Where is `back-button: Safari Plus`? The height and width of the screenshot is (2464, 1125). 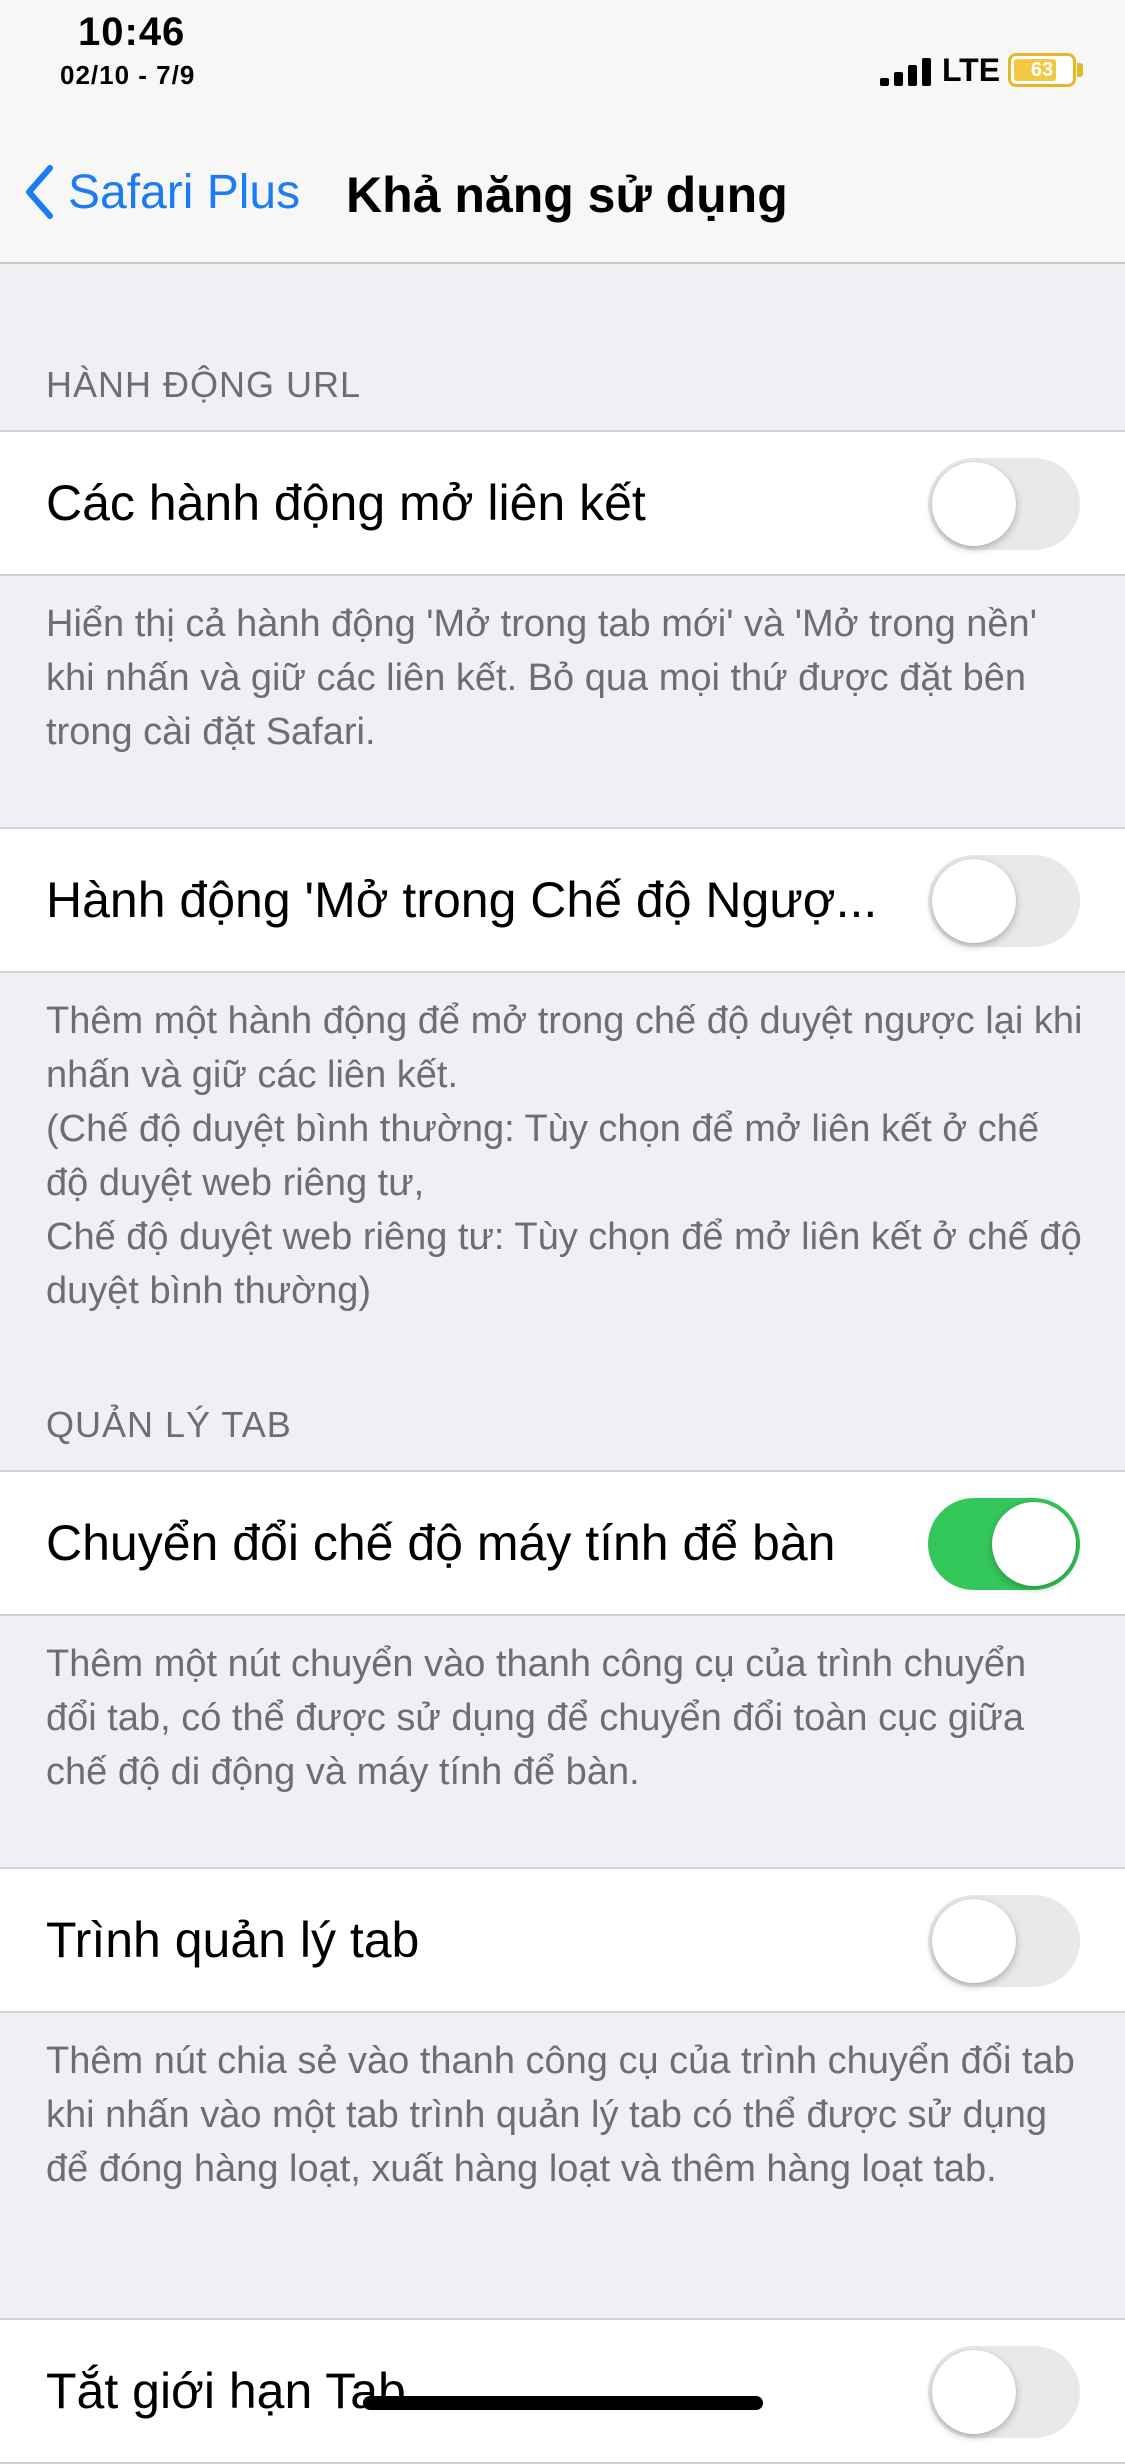 back-button: Safari Plus is located at coordinates (162, 192).